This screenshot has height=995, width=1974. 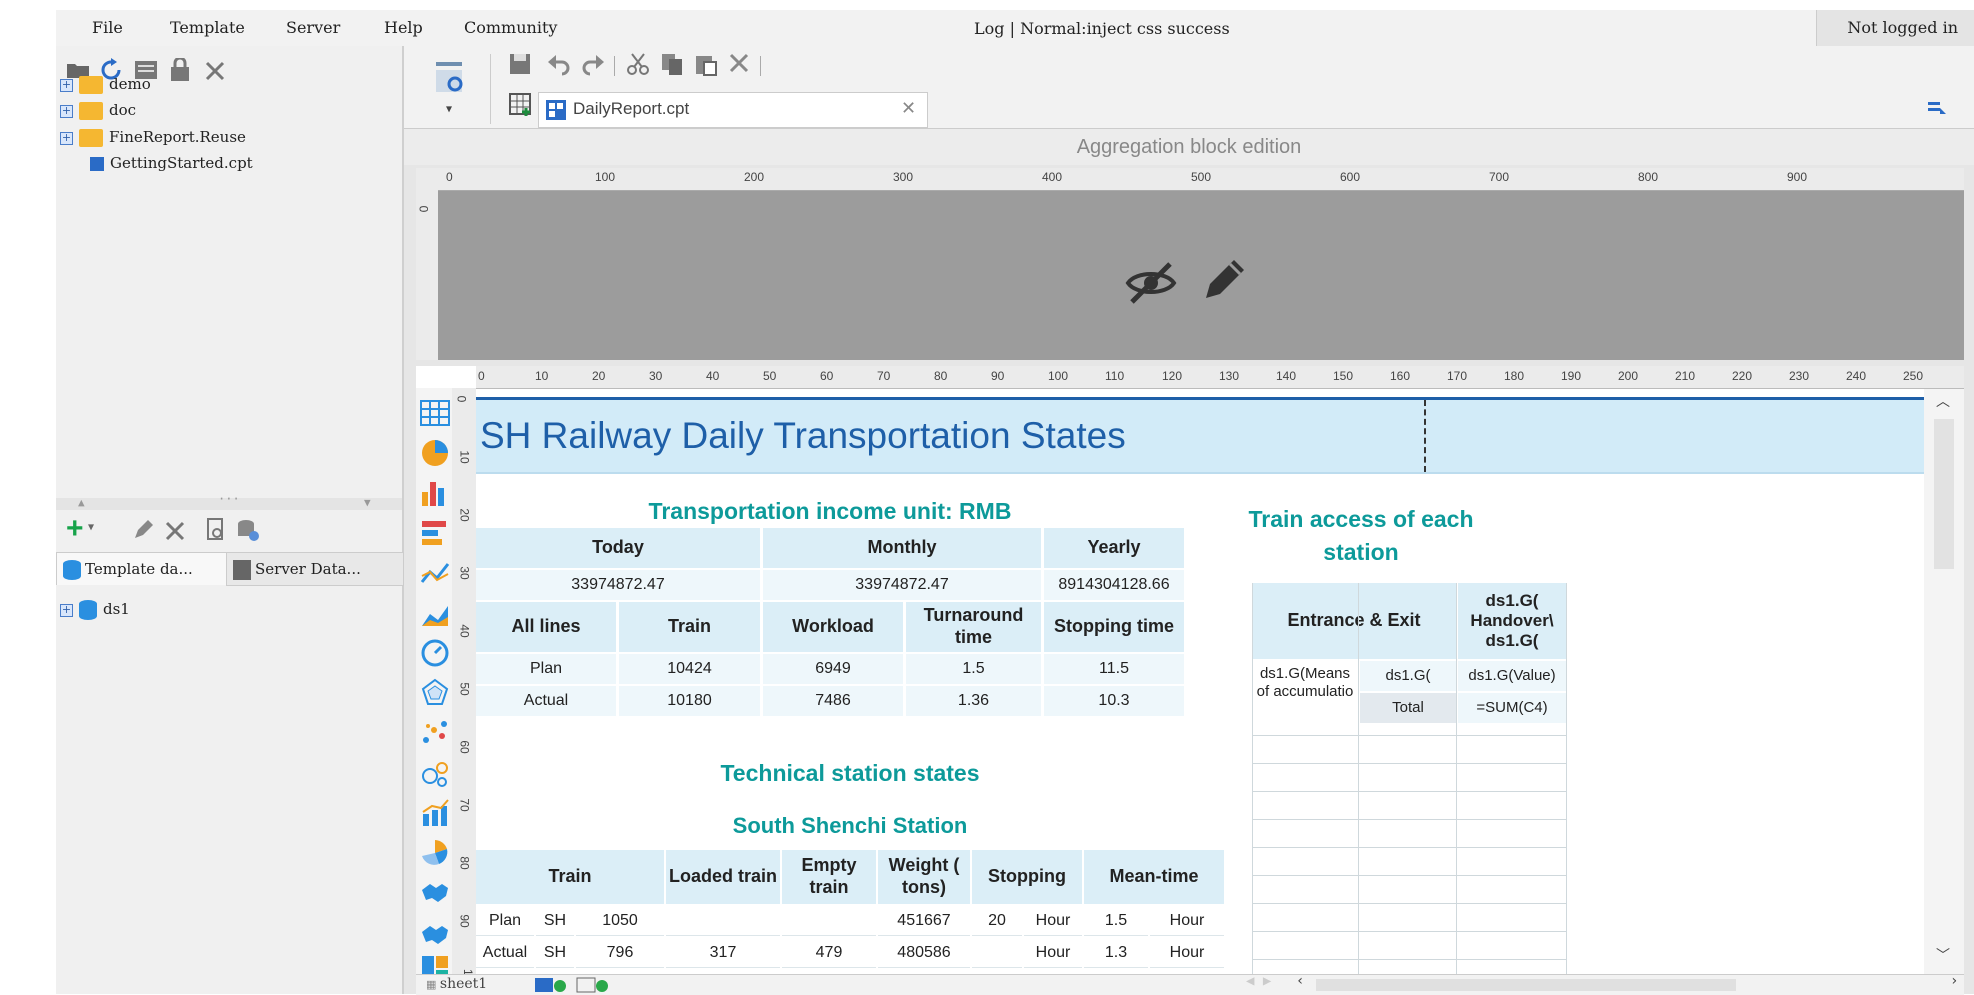 What do you see at coordinates (1512, 708) in the screenshot?
I see `access-sum-cell: =SUM(C4)` at bounding box center [1512, 708].